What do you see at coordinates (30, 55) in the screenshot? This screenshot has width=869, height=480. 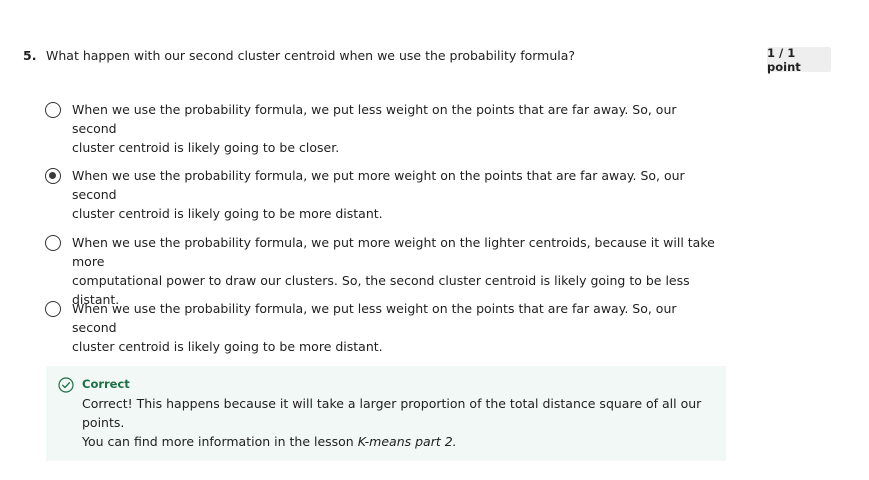 I see `question-number: 5.` at bounding box center [30, 55].